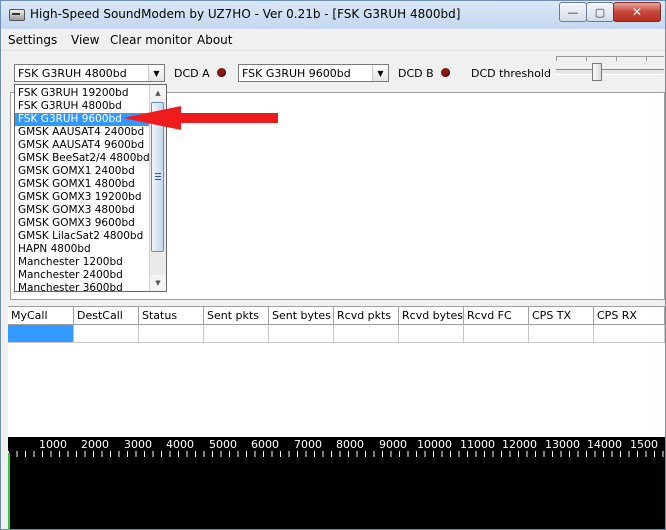  I want to click on frequency-label: 7000, so click(308, 444).